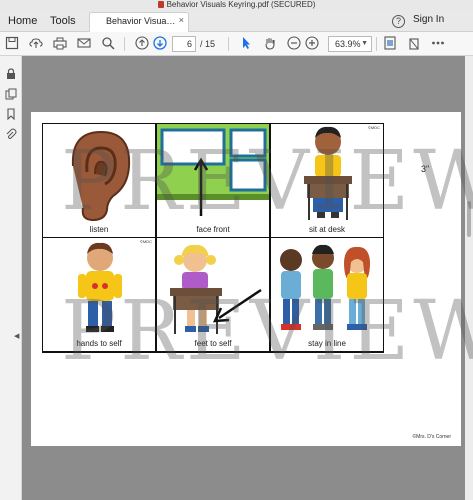  Describe the element at coordinates (364, 43) in the screenshot. I see `chevron-down-icon: ▼` at that location.